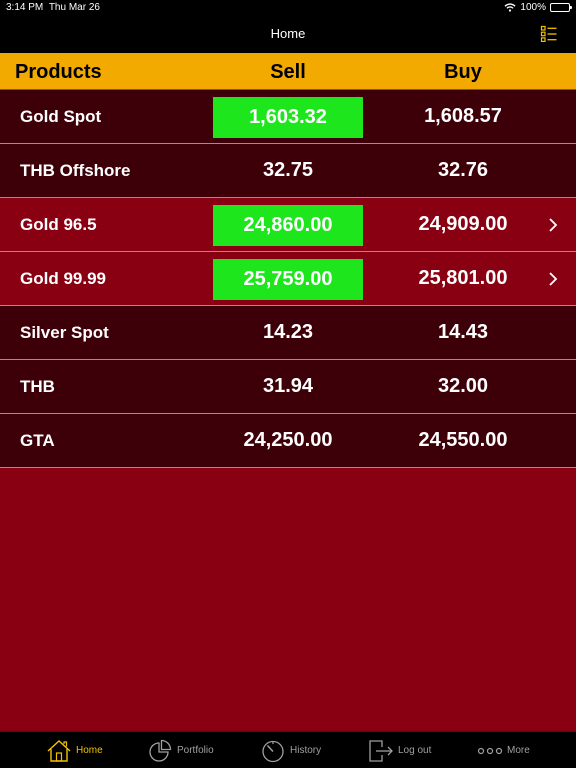  I want to click on status-right: 100%, so click(538, 7).